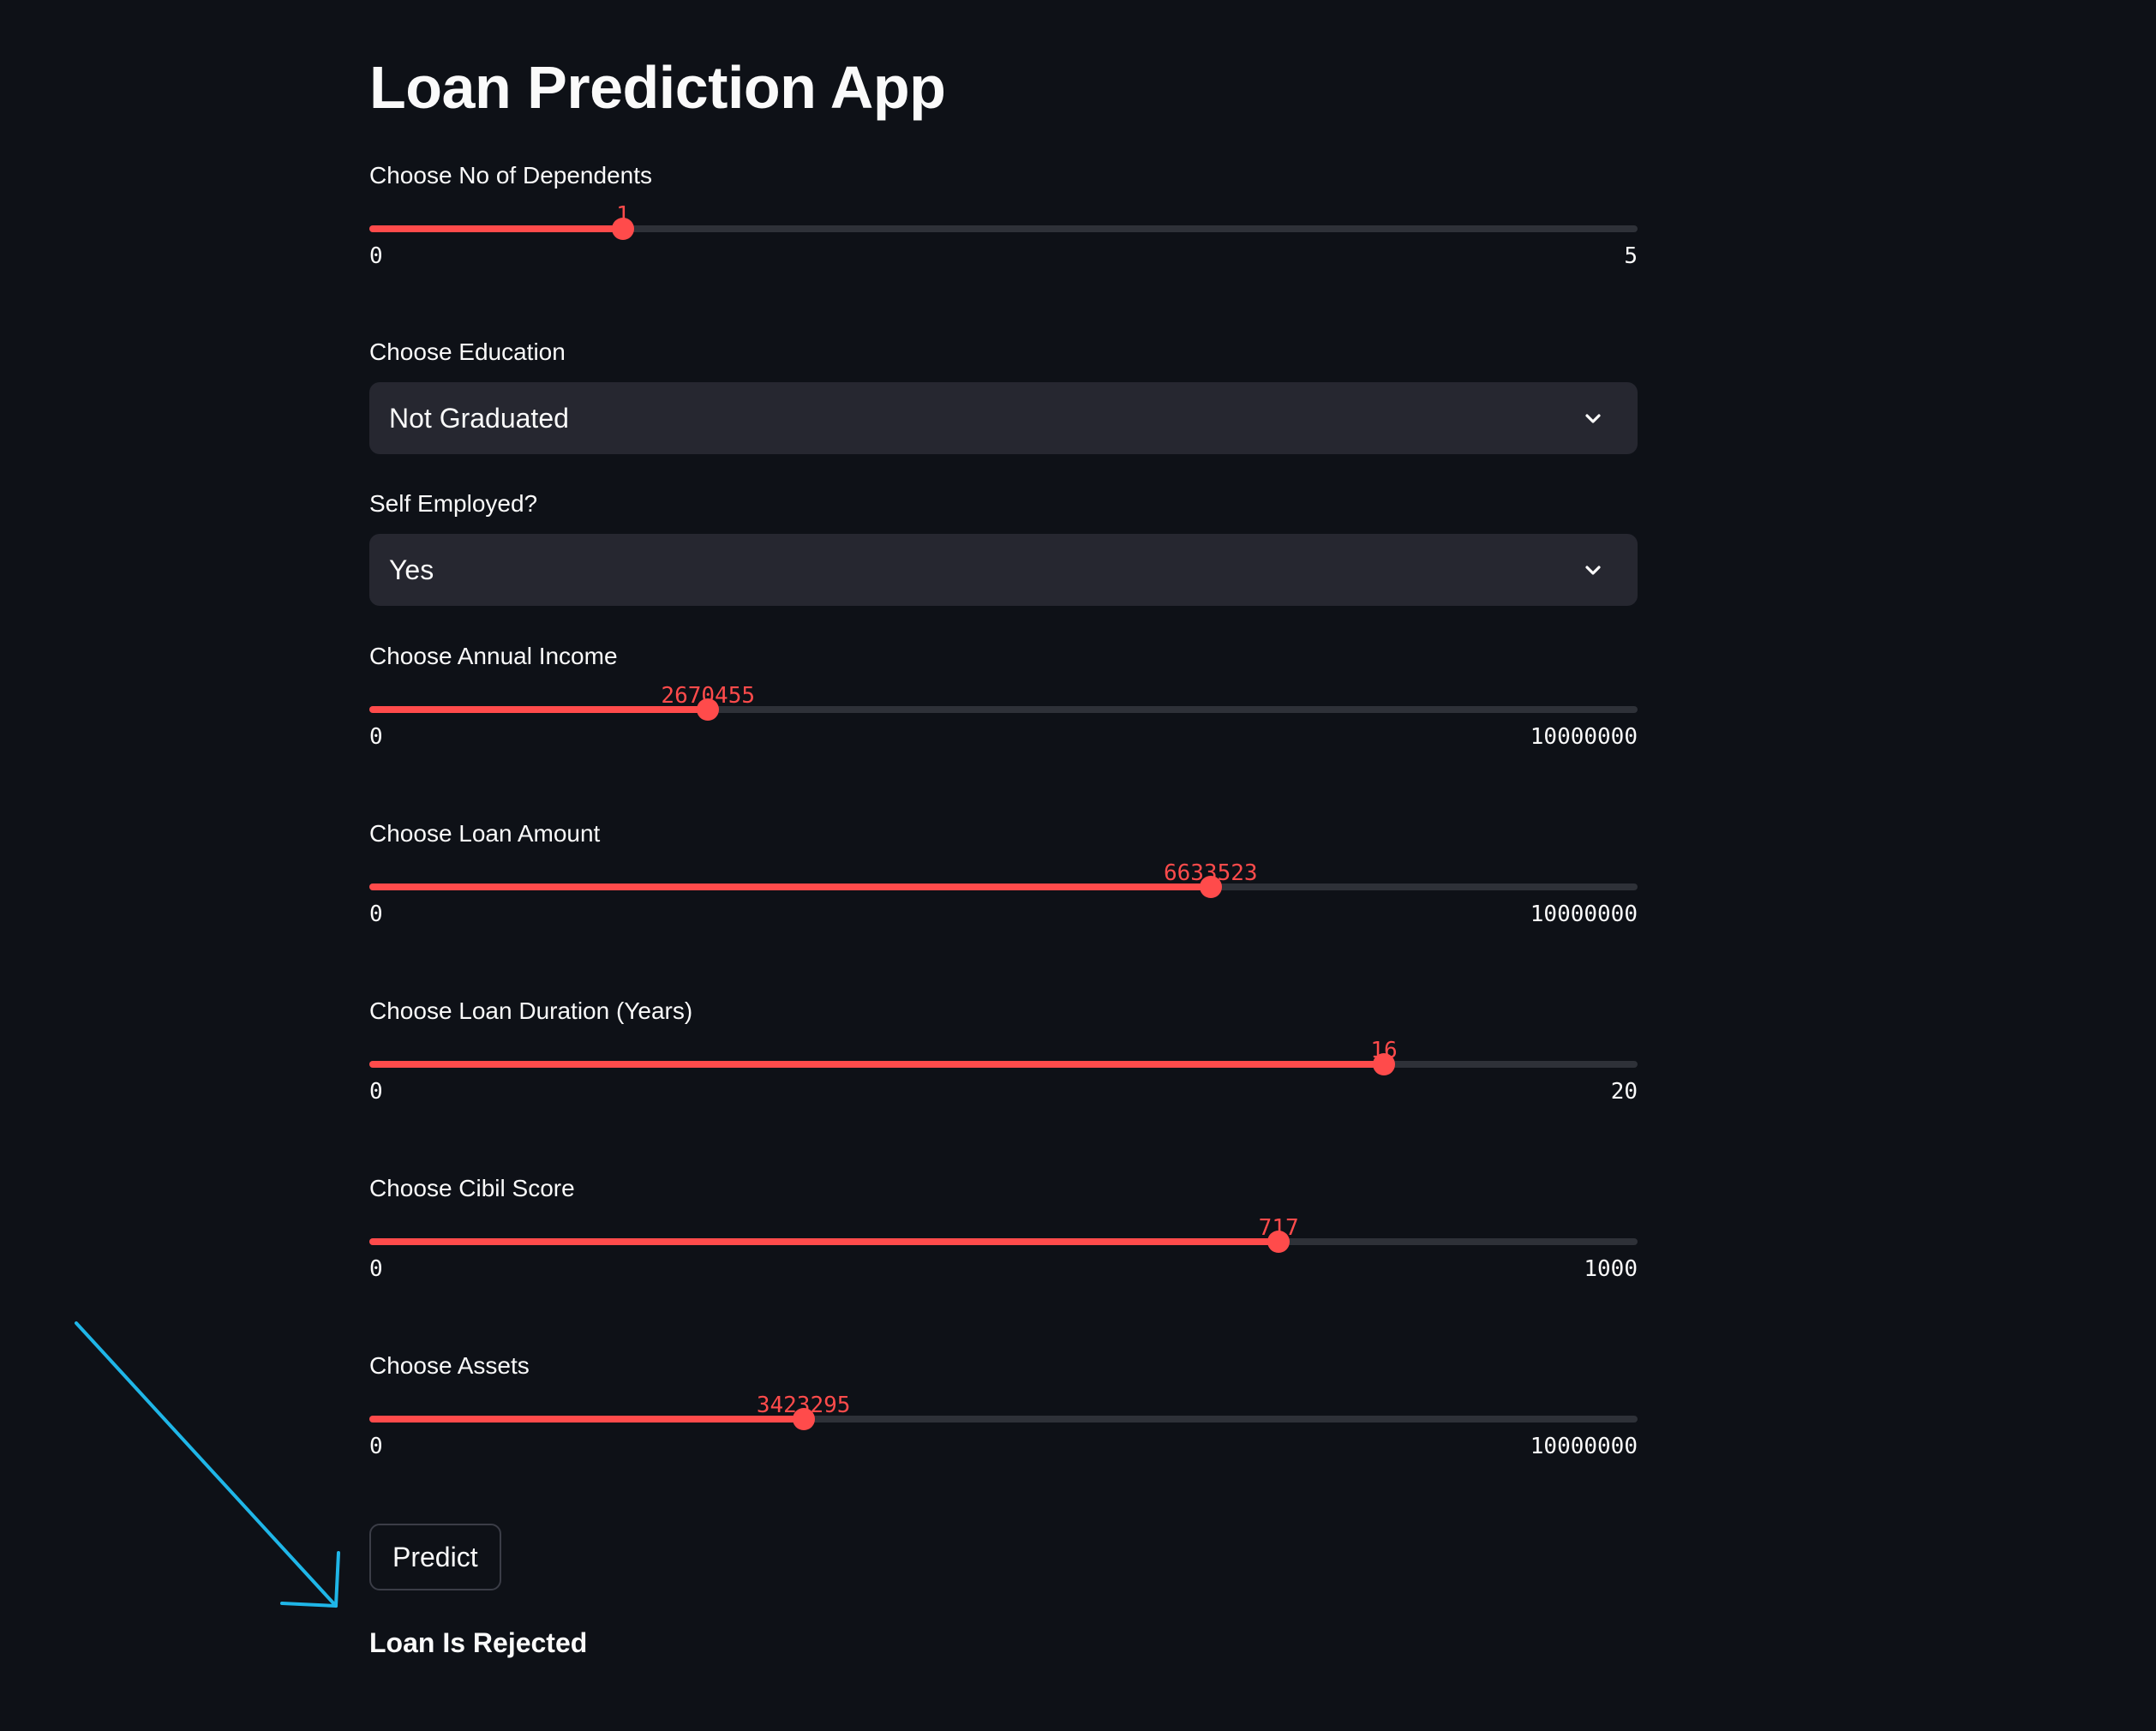 The width and height of the screenshot is (2156, 1731). Describe the element at coordinates (467, 351) in the screenshot. I see `education-label: Choose Education` at that location.